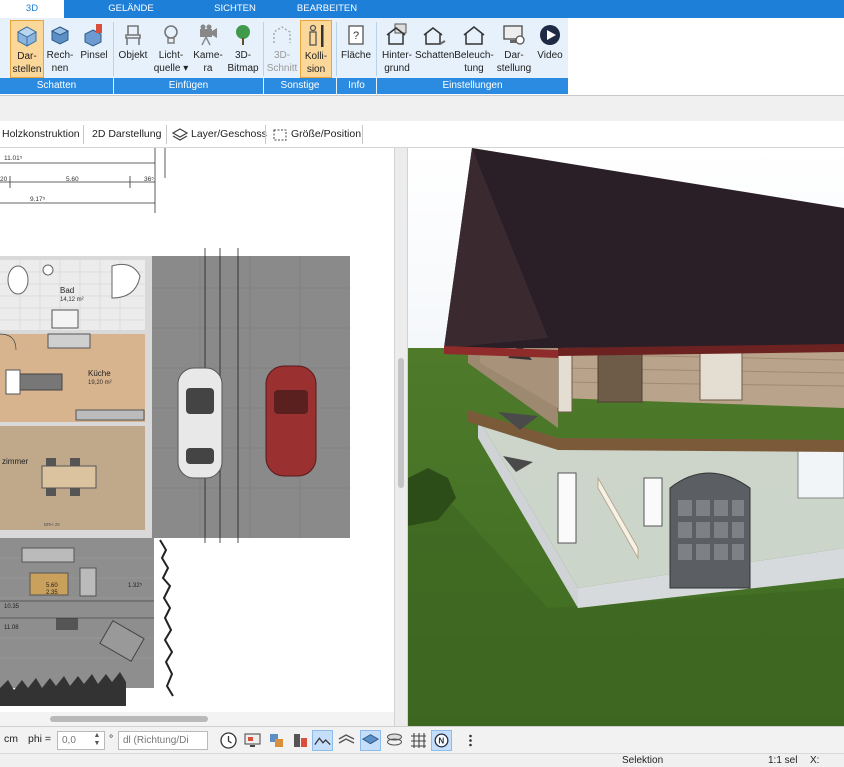 This screenshot has height=767, width=844. What do you see at coordinates (514, 49) in the screenshot?
I see `darstellung-button: Dar- stellung` at bounding box center [514, 49].